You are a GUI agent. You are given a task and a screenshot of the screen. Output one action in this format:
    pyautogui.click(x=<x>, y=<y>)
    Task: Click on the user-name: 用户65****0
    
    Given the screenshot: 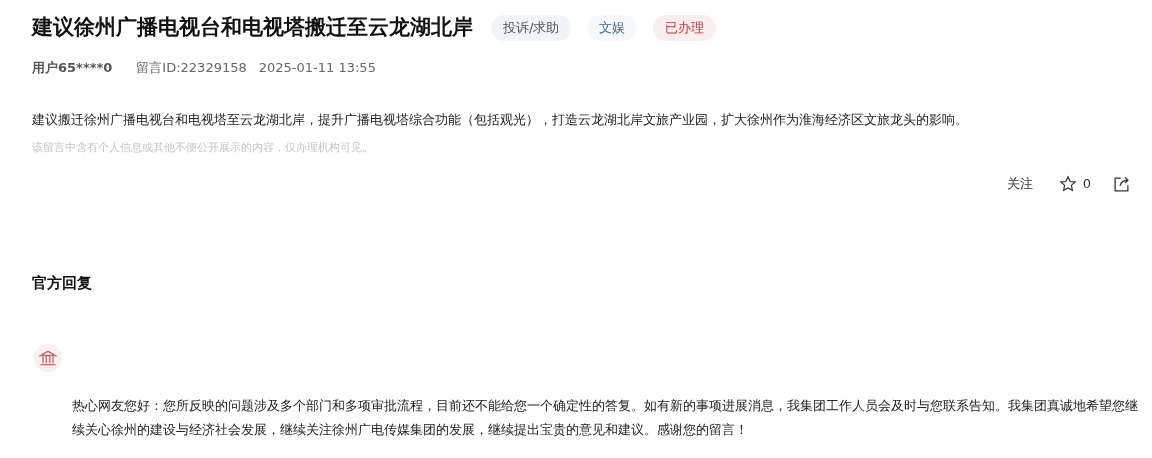 What is the action you would take?
    pyautogui.click(x=72, y=67)
    